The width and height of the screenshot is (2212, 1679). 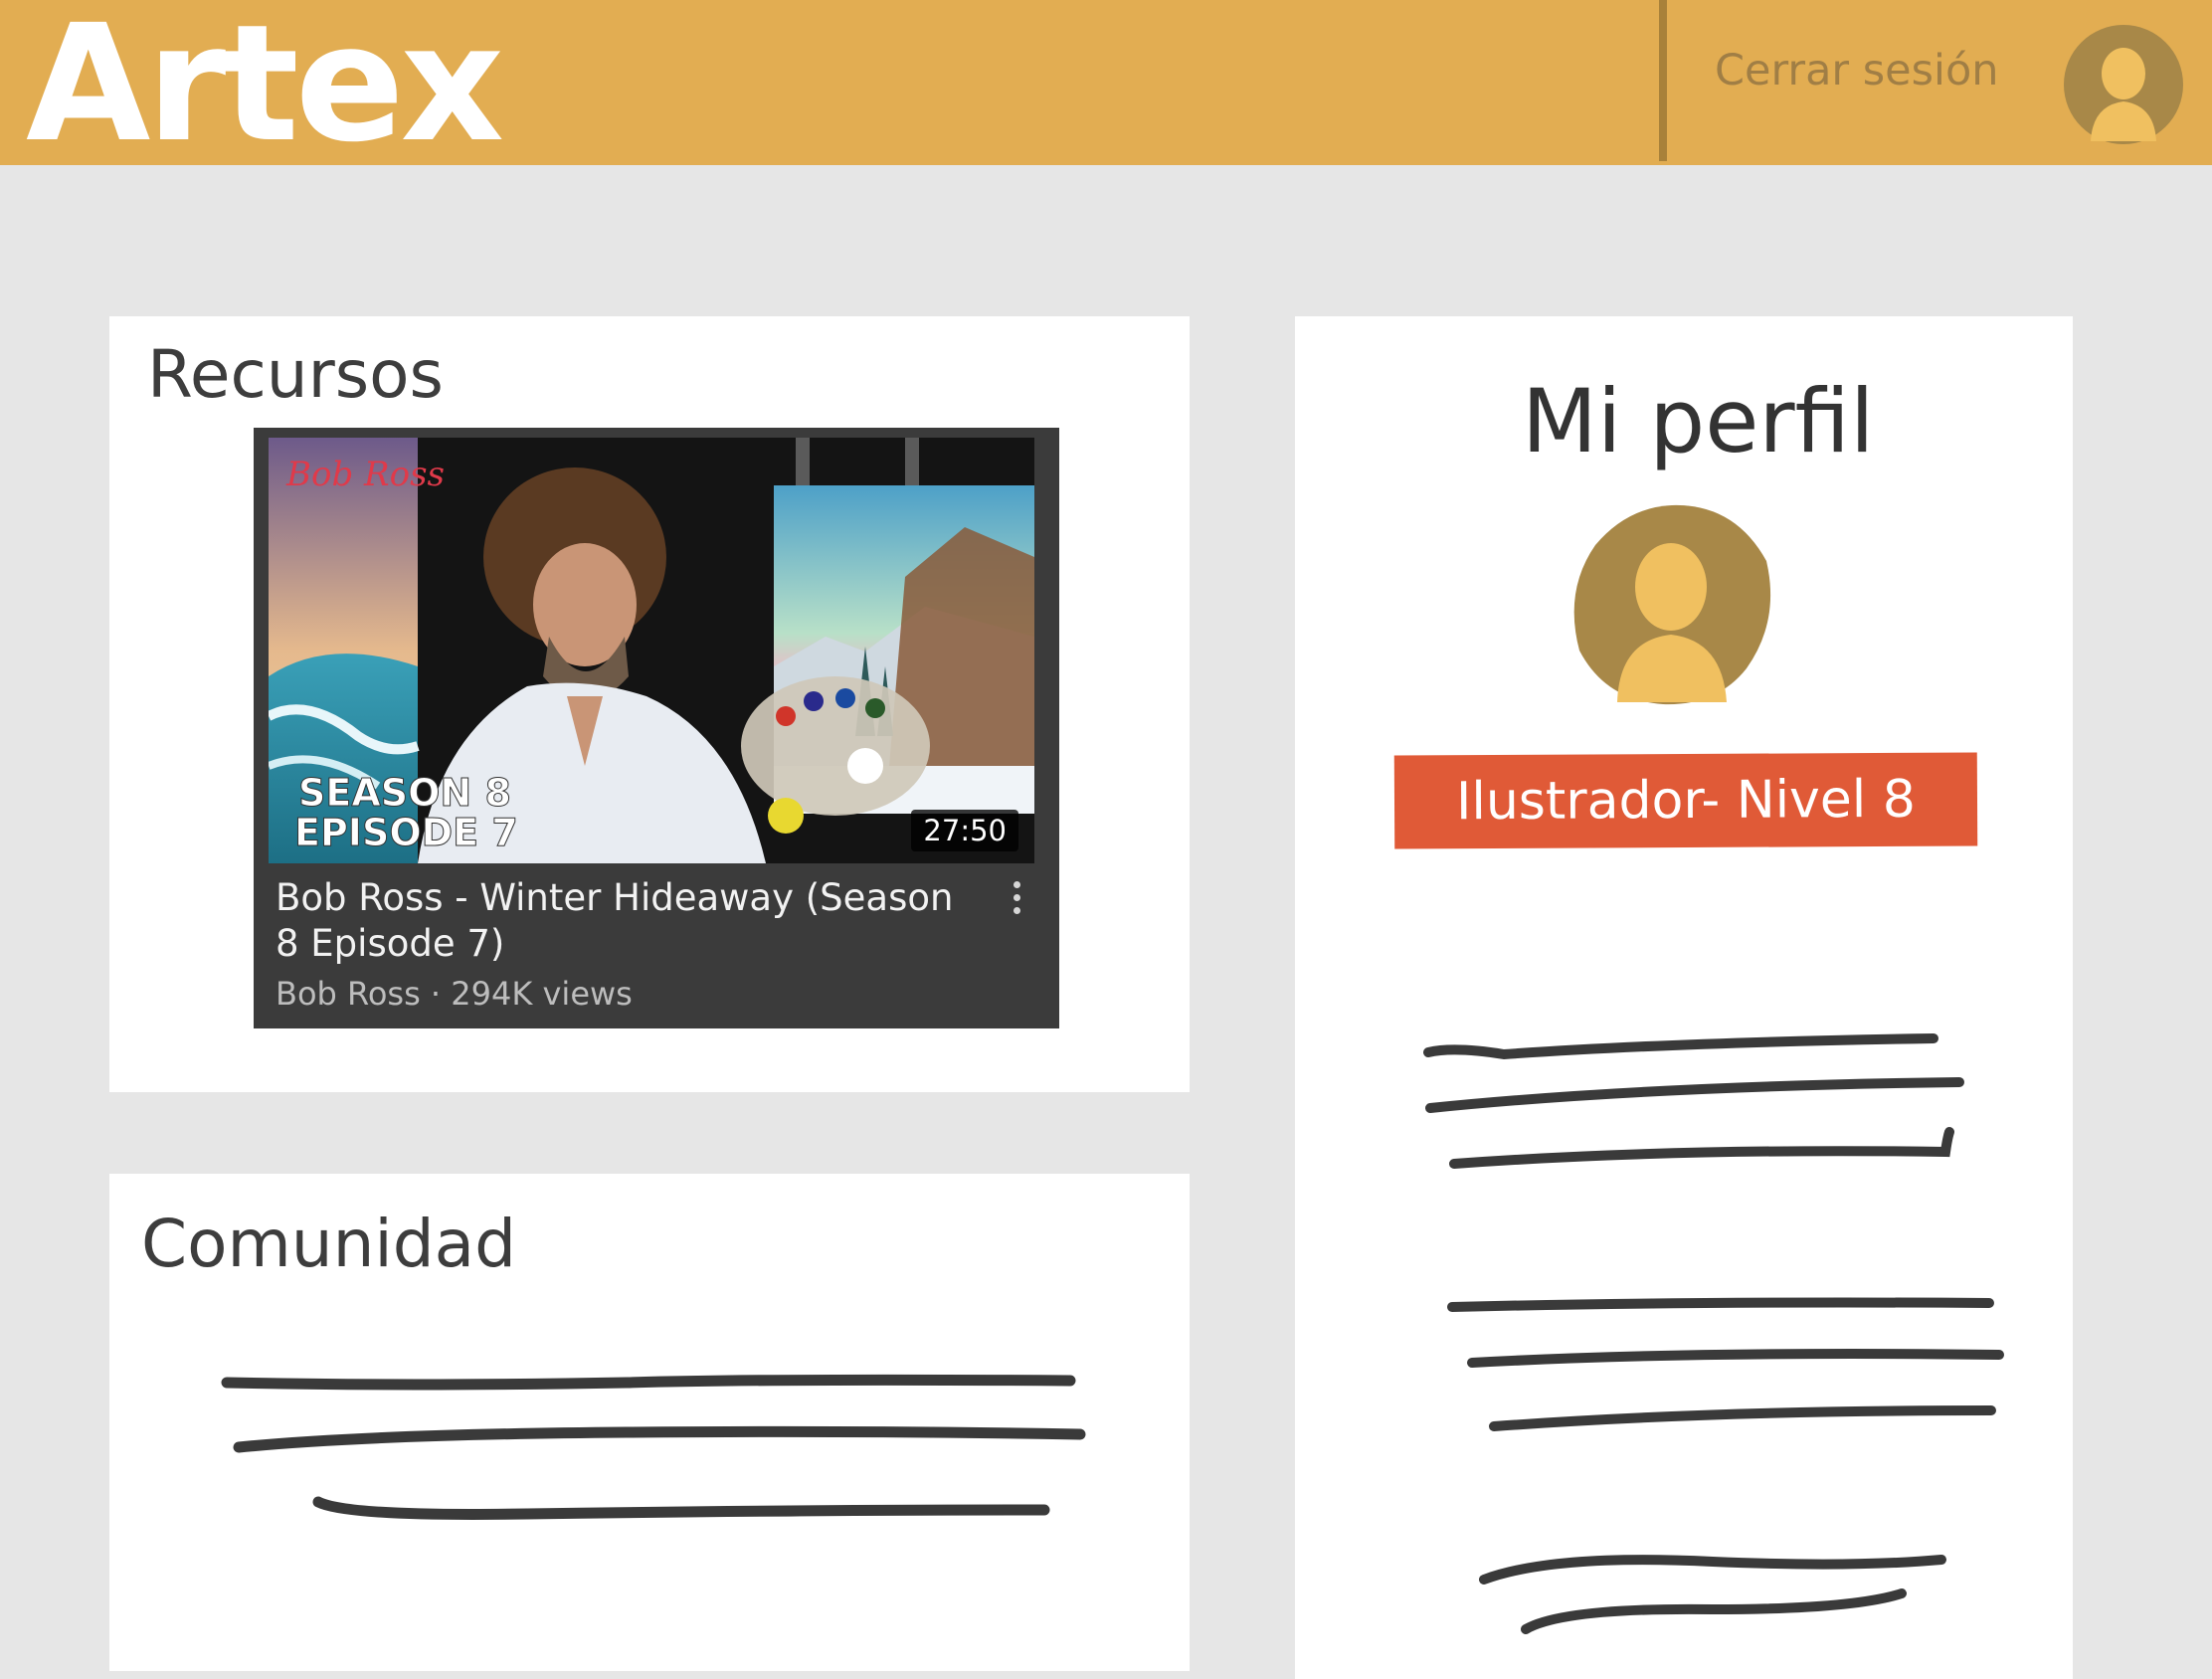 I want to click on community-card: Comunidad, so click(x=649, y=1422).